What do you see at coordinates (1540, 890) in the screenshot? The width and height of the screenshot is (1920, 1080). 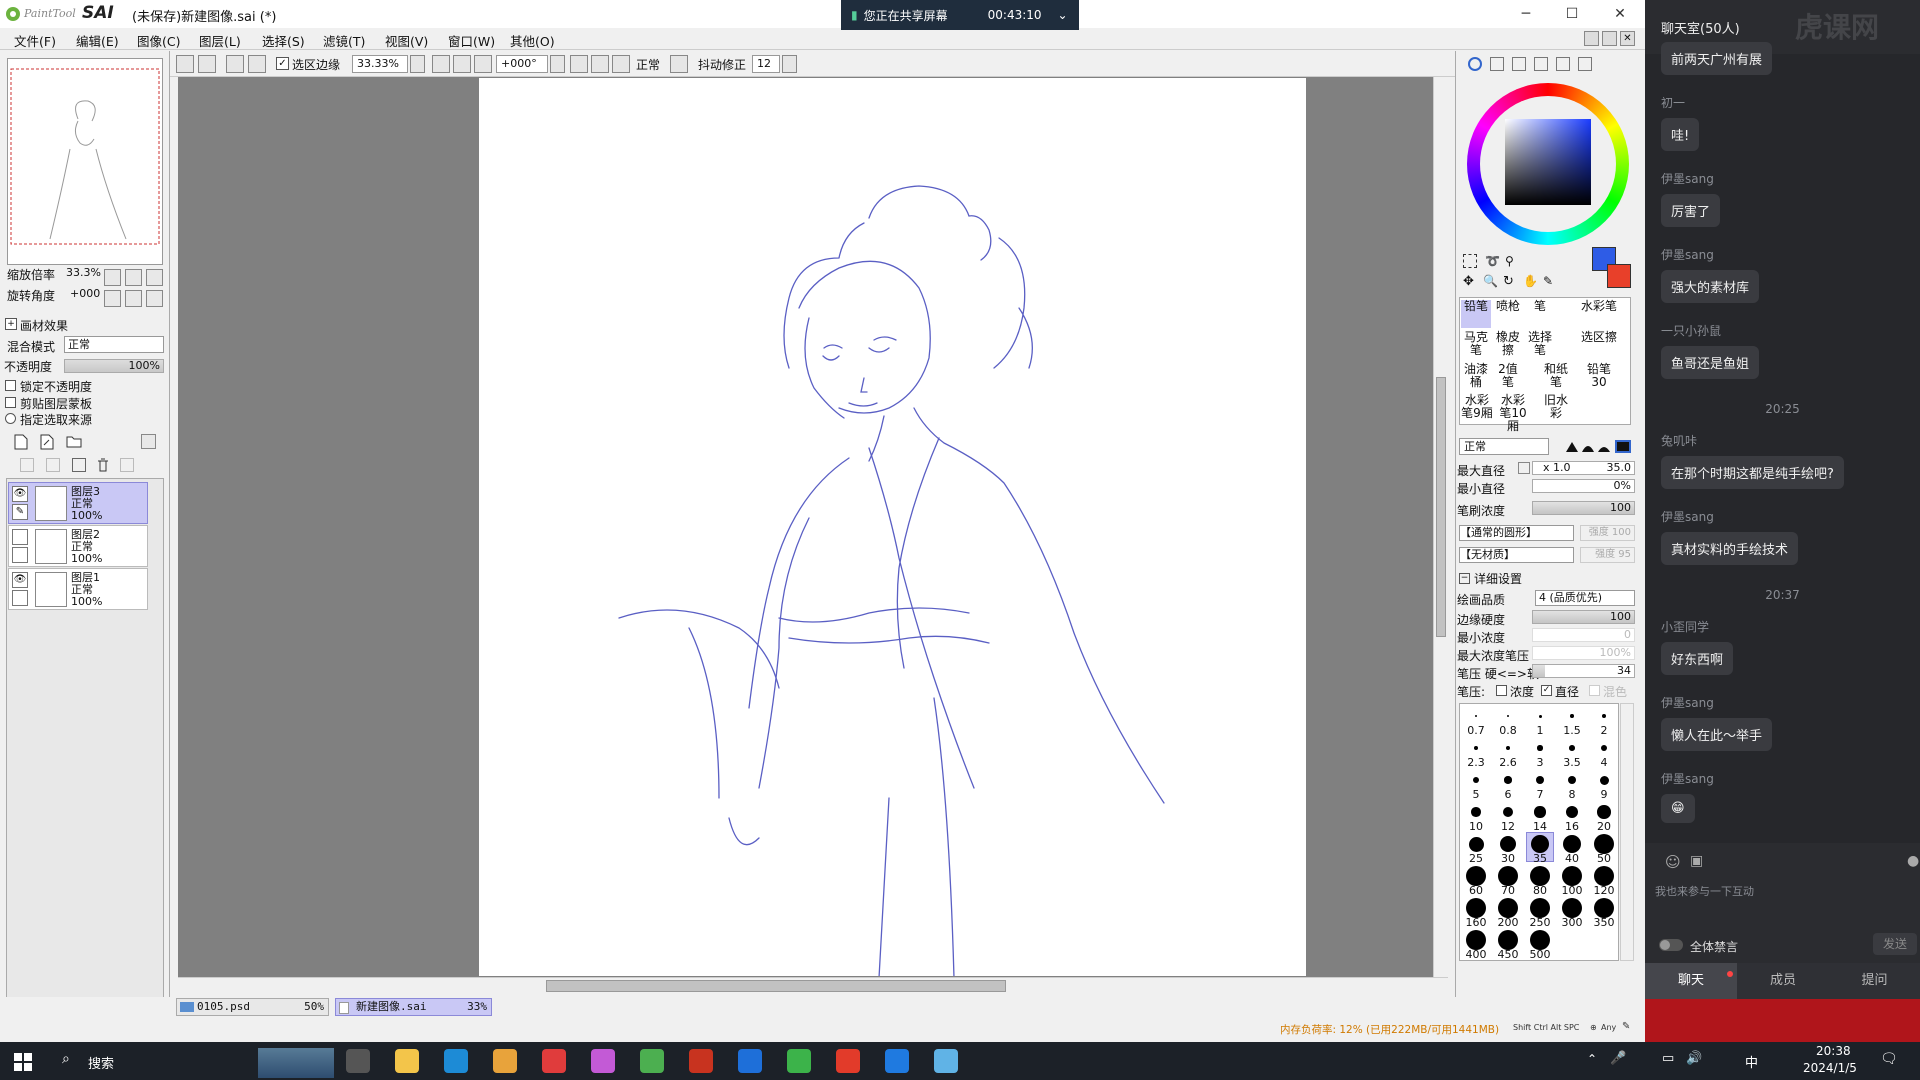 I see `brush-size-label: 80` at bounding box center [1540, 890].